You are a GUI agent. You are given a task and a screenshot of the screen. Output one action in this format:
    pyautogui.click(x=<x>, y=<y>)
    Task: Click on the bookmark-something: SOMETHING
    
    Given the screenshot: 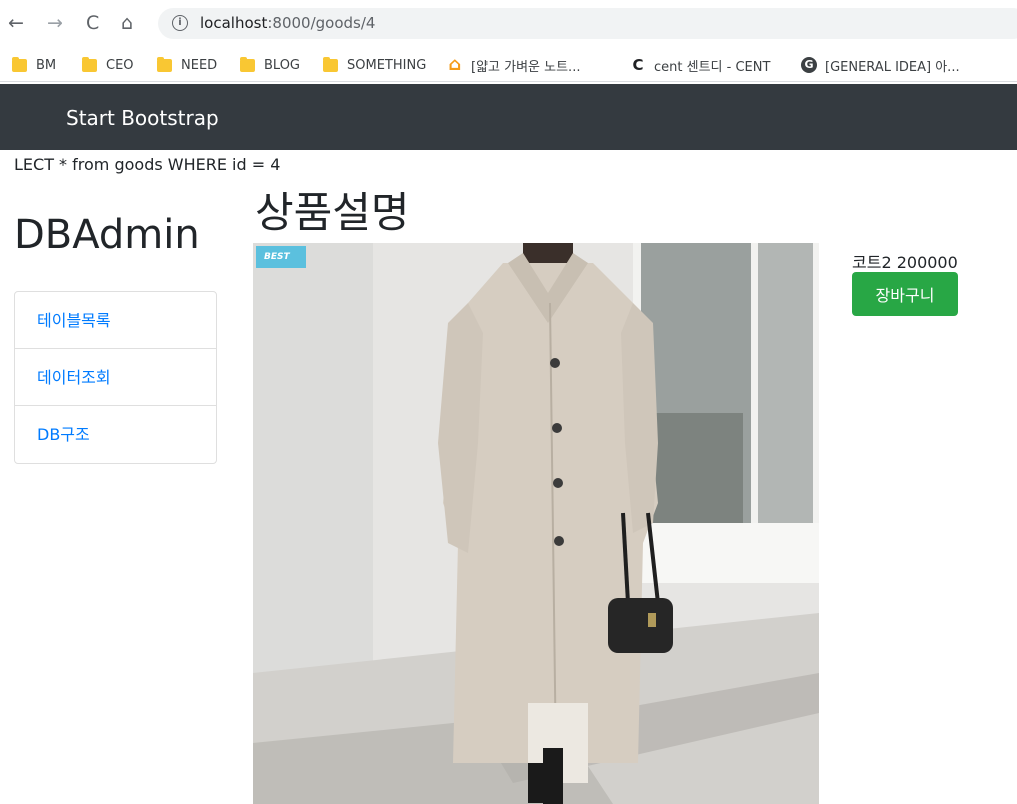 What is the action you would take?
    pyautogui.click(x=374, y=65)
    